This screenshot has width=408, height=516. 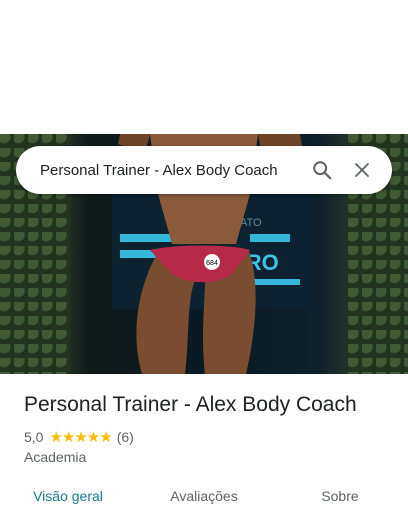 What do you see at coordinates (68, 496) in the screenshot?
I see `tab-overview: Visão geral` at bounding box center [68, 496].